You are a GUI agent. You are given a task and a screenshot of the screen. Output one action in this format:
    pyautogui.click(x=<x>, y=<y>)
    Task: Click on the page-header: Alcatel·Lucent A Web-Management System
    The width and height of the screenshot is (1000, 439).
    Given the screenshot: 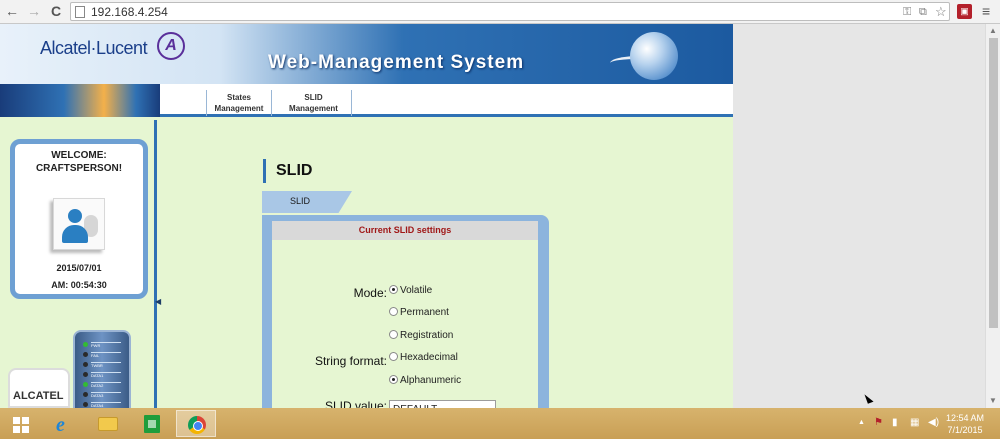 What is the action you would take?
    pyautogui.click(x=366, y=54)
    